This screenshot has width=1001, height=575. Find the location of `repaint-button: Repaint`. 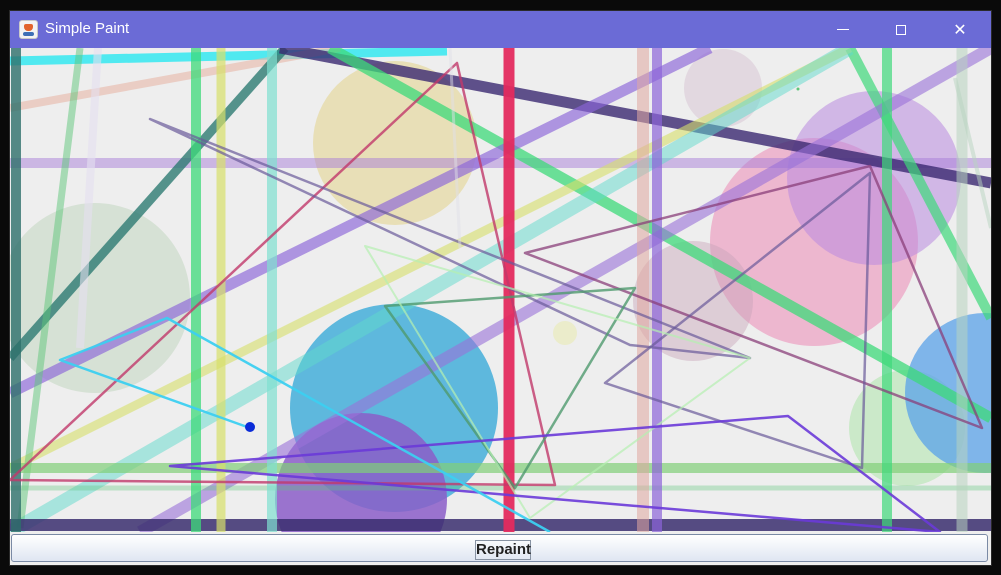

repaint-button: Repaint is located at coordinates (499, 548).